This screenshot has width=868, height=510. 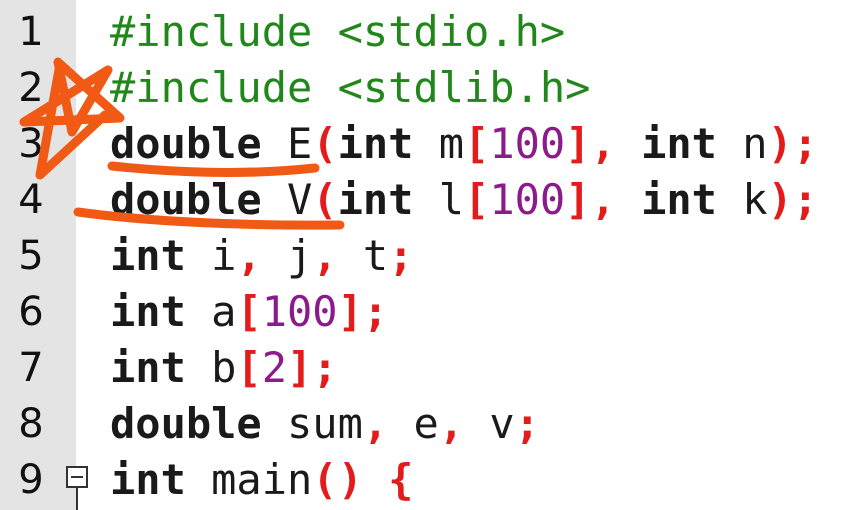 I want to click on code-line: 3 double E(int m[100], int n);, so click(x=434, y=144).